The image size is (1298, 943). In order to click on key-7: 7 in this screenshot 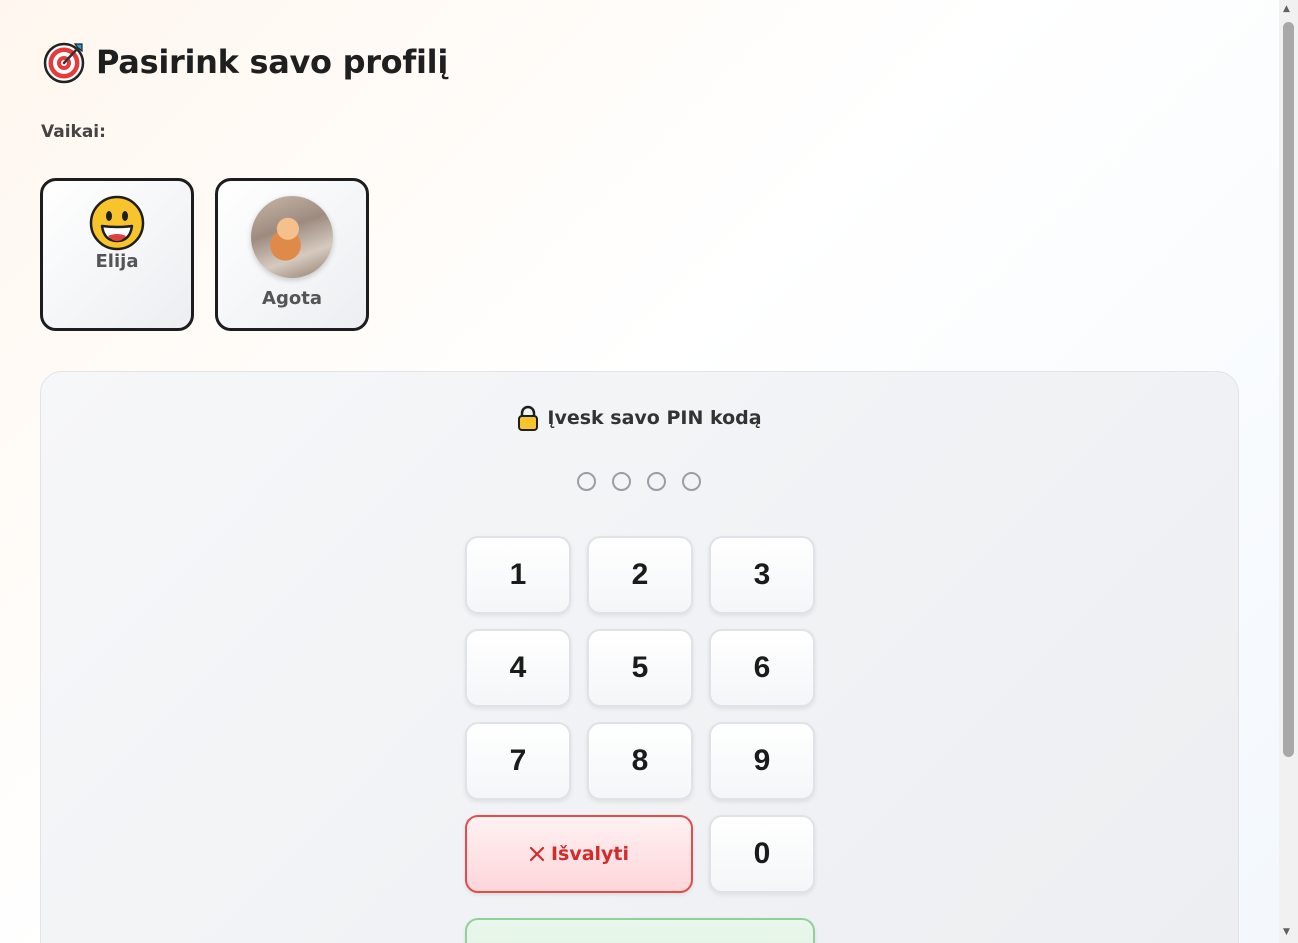, I will do `click(518, 761)`.